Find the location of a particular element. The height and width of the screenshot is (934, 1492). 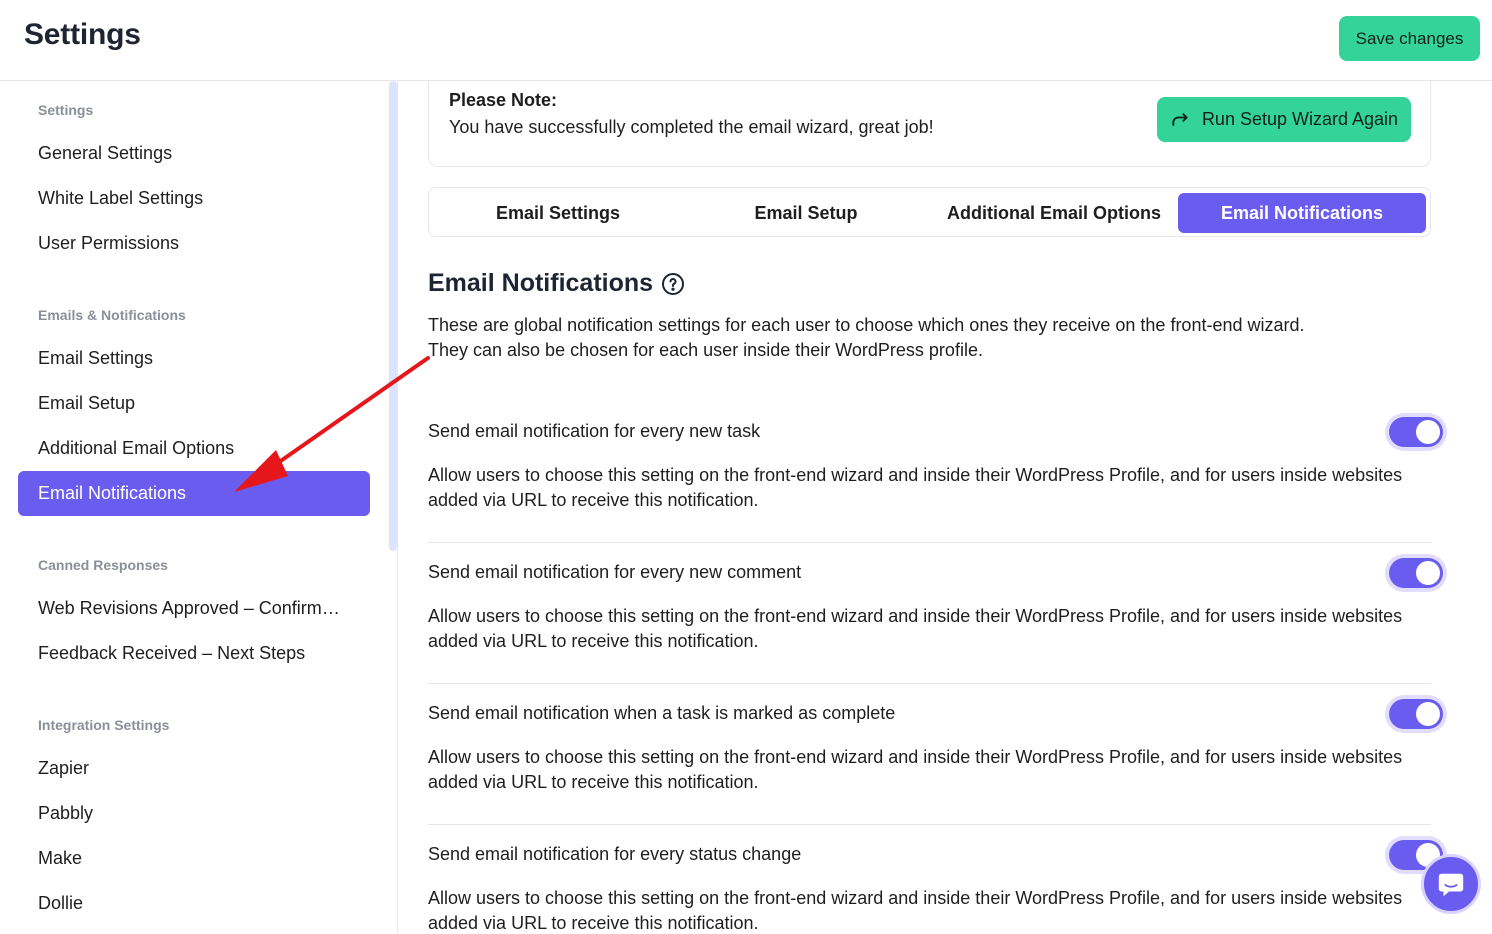

tab-additional-email-options: Additional Email Options is located at coordinates (1054, 213).